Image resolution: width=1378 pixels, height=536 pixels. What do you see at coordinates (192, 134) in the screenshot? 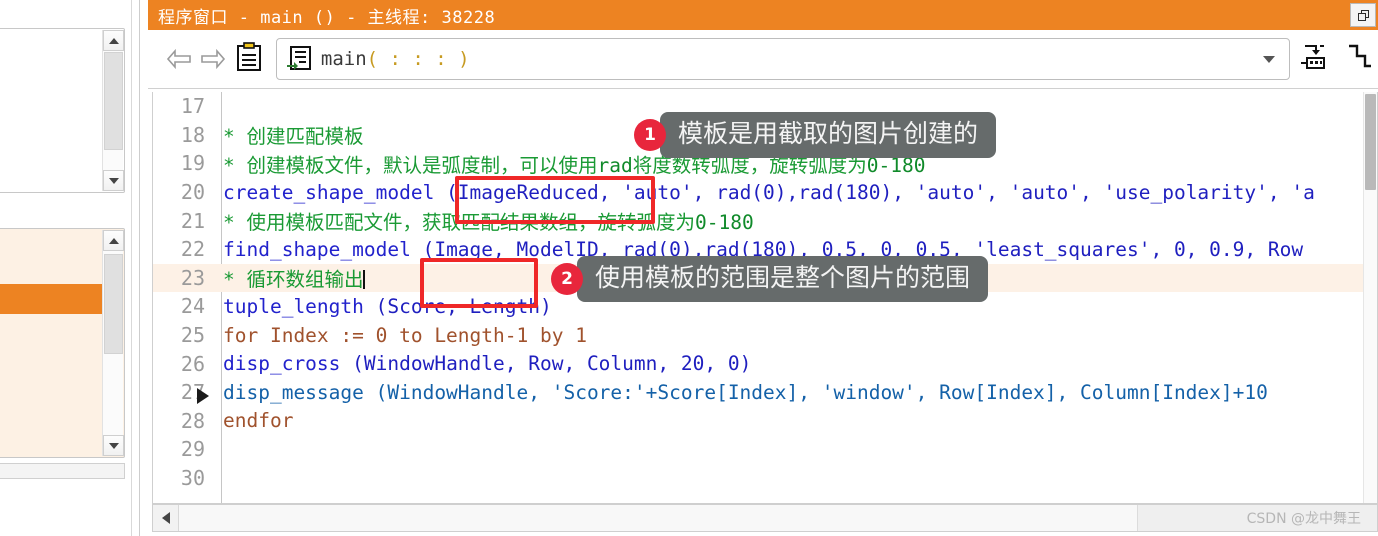
I see `line-number: 18` at bounding box center [192, 134].